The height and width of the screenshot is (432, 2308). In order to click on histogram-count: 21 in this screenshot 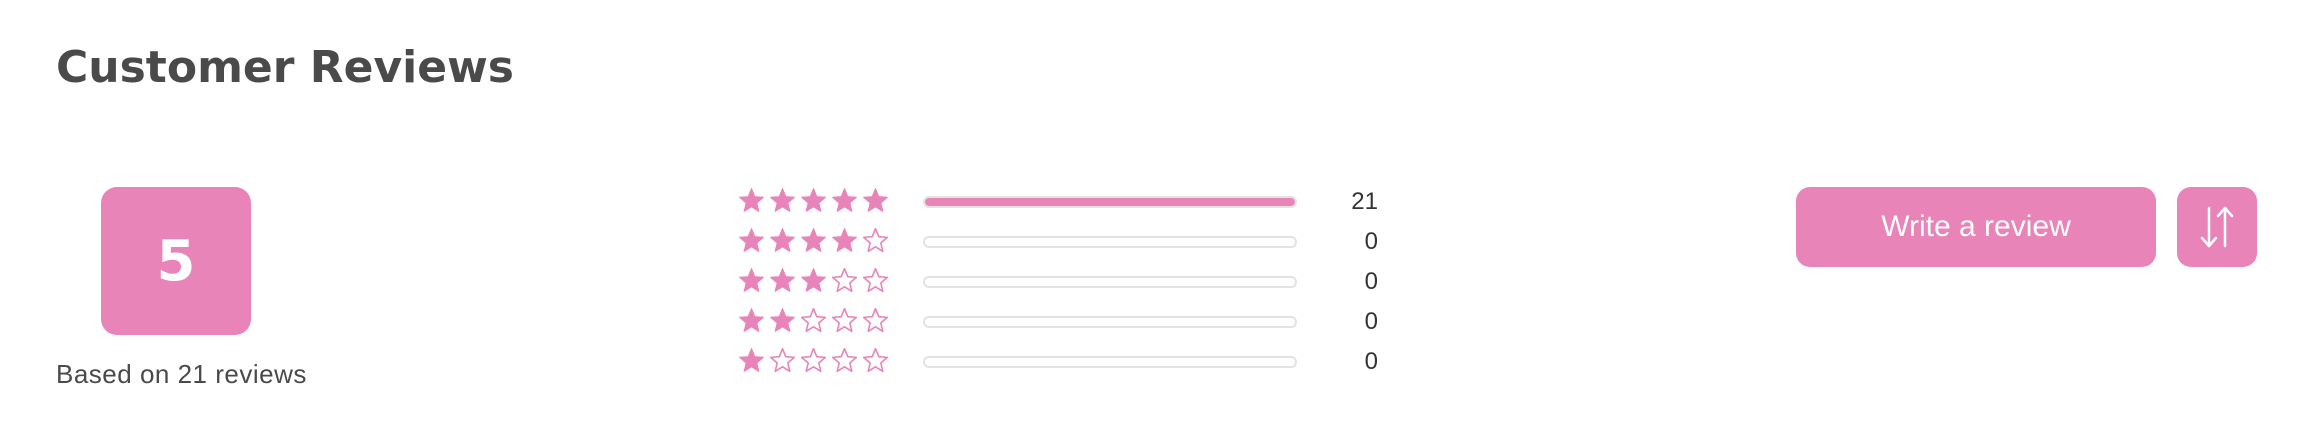, I will do `click(1364, 201)`.